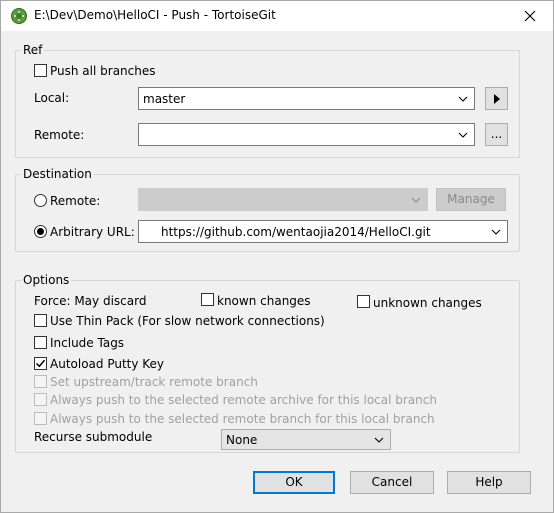 The image size is (554, 513). Describe the element at coordinates (264, 301) in the screenshot. I see `known-changes-label: known changes` at that location.